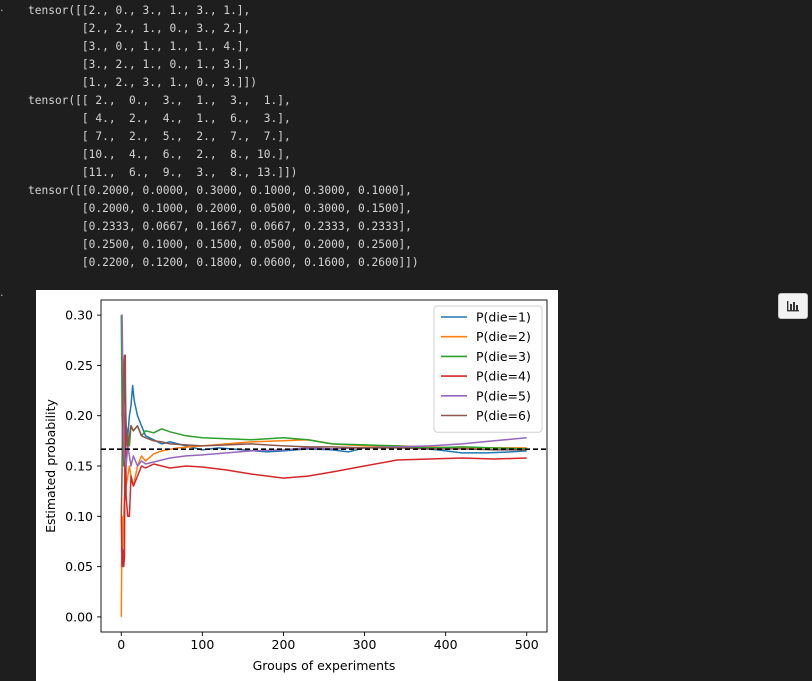 This screenshot has height=681, width=812. I want to click on y-tick-label: 0.20, so click(79, 415).